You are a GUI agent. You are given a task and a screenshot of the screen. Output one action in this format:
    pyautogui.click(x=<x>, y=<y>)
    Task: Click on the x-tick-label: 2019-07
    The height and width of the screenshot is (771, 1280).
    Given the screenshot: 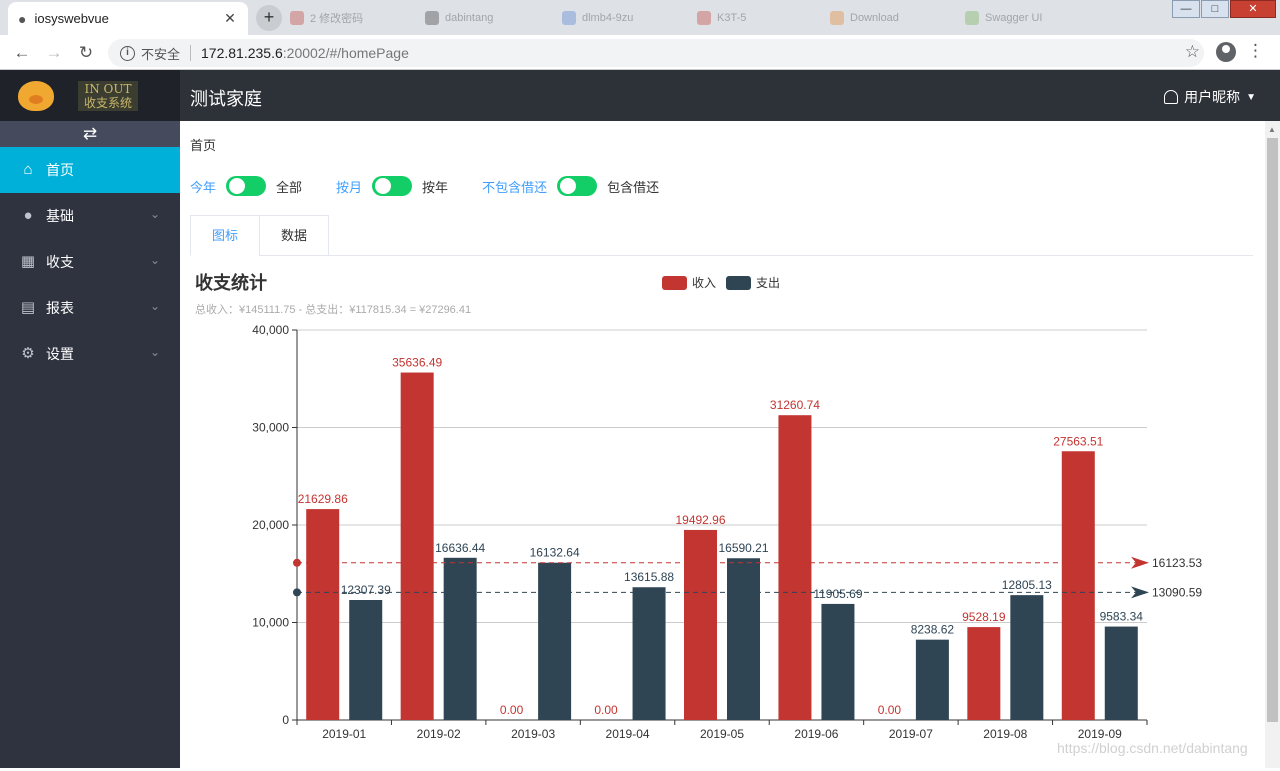 What is the action you would take?
    pyautogui.click(x=911, y=734)
    